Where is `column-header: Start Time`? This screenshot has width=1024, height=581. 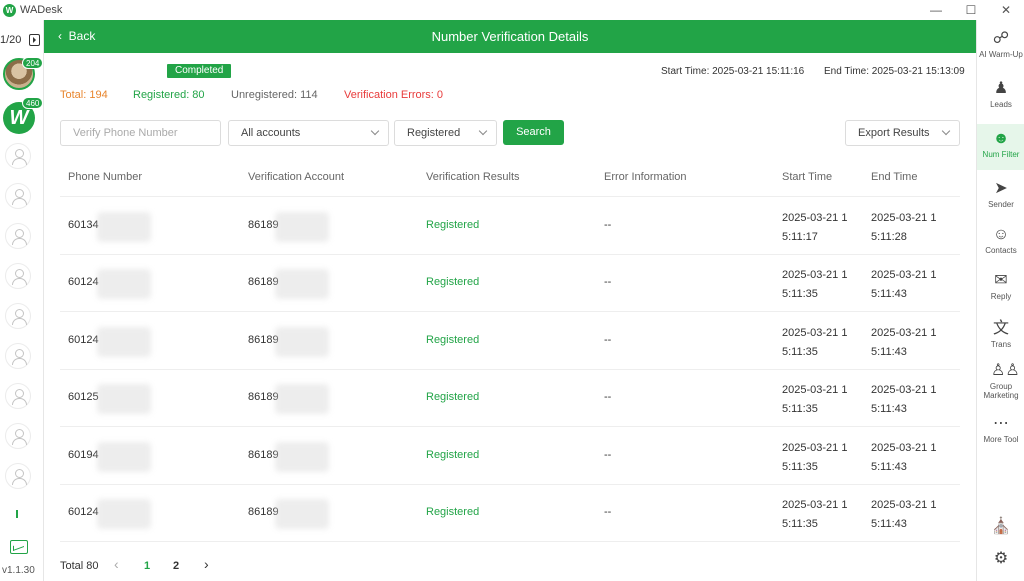
column-header: Start Time is located at coordinates (807, 177).